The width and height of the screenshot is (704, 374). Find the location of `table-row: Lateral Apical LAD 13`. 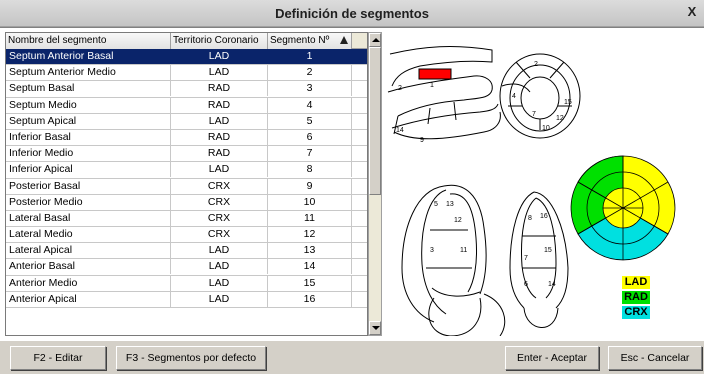

table-row: Lateral Apical LAD 13 is located at coordinates (186, 251).